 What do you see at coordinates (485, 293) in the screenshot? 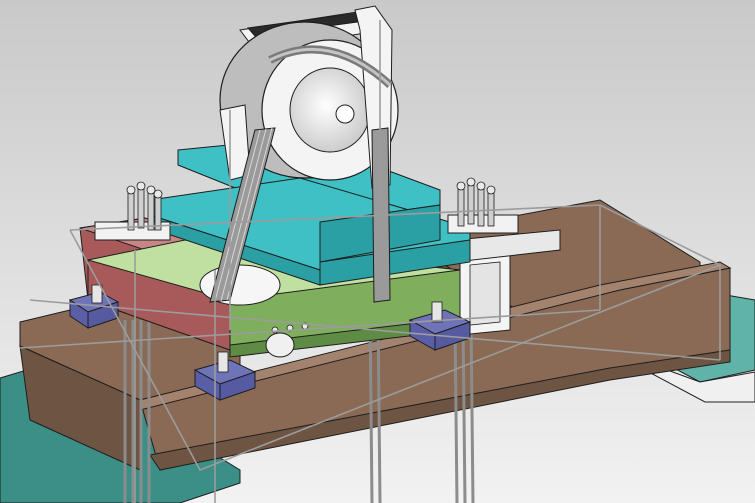
I see `channel-bracket-inner` at bounding box center [485, 293].